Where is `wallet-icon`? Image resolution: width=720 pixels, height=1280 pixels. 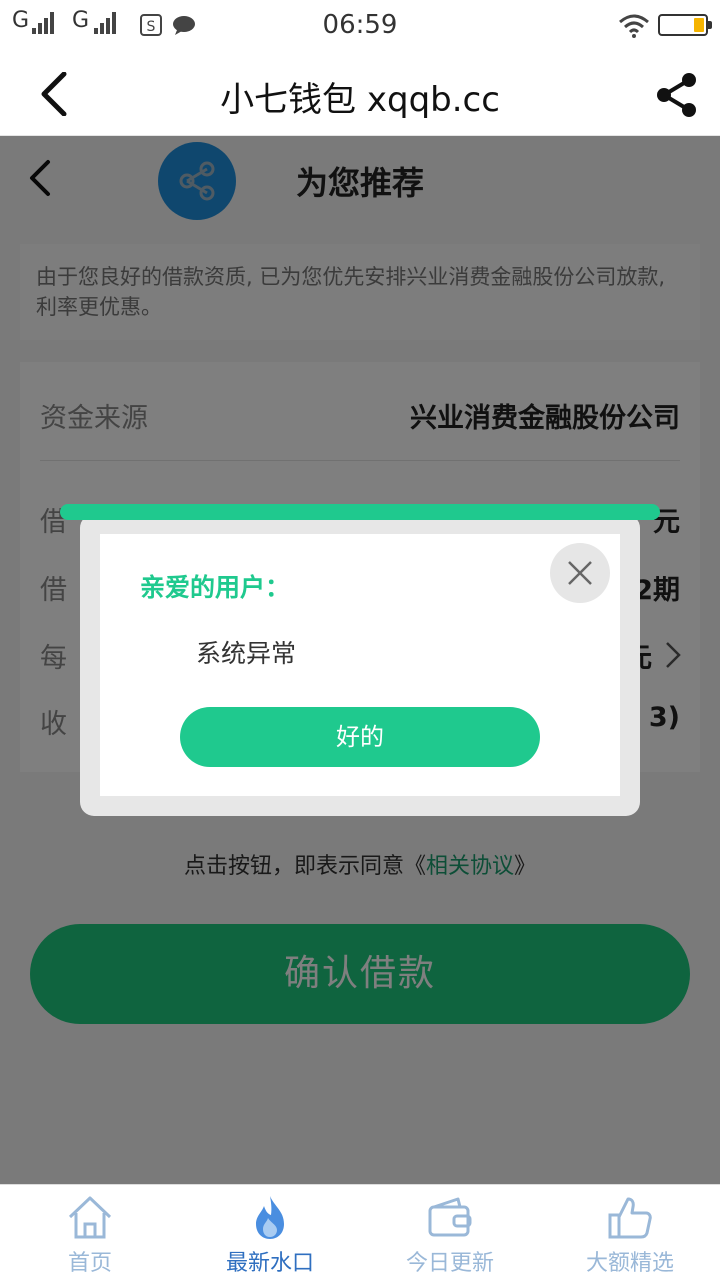
wallet-icon is located at coordinates (450, 1217).